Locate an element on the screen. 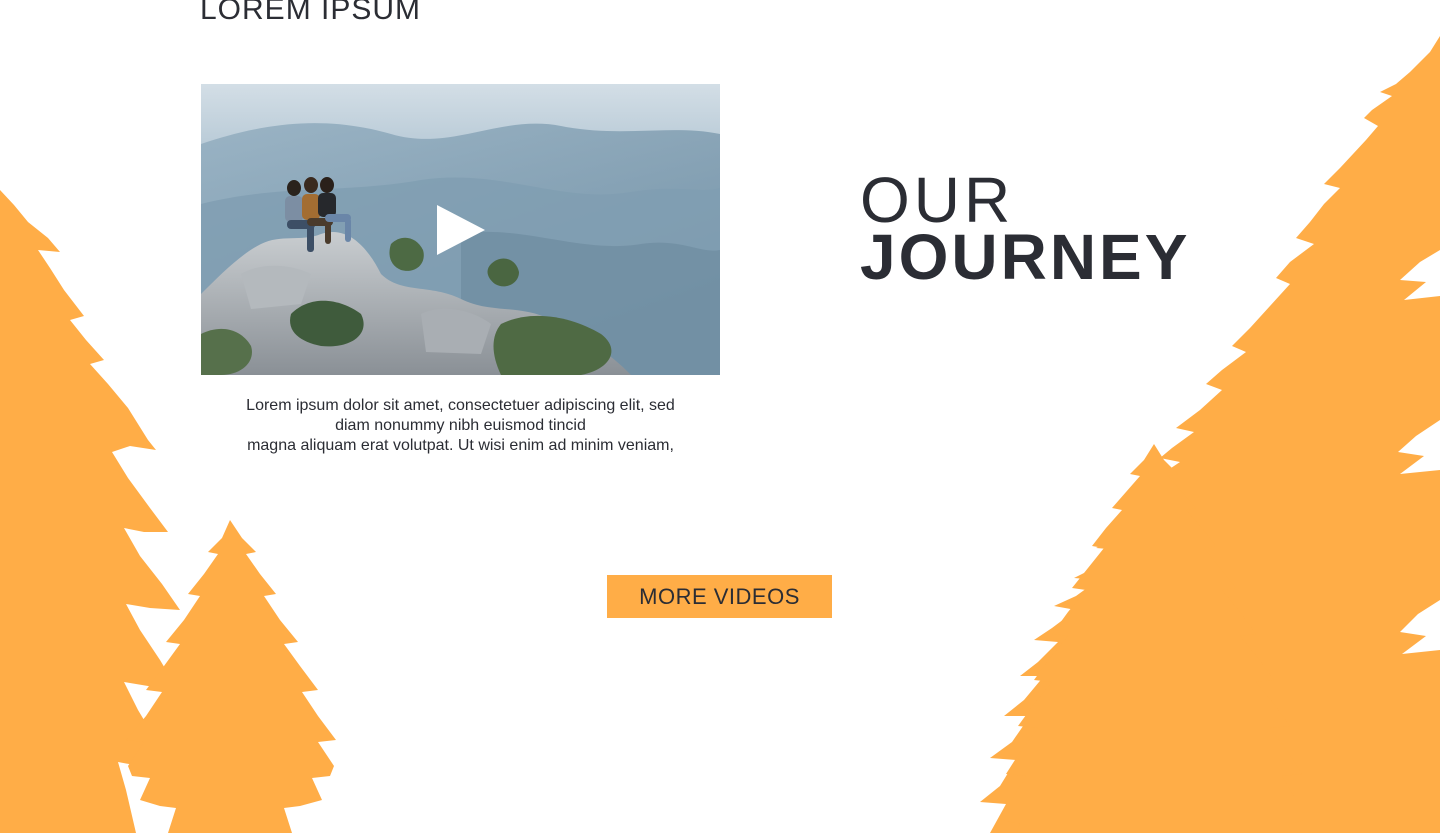 This screenshot has width=1440, height=833. caption-line: diam nonummy nibh euismod tincid is located at coordinates (460, 425).